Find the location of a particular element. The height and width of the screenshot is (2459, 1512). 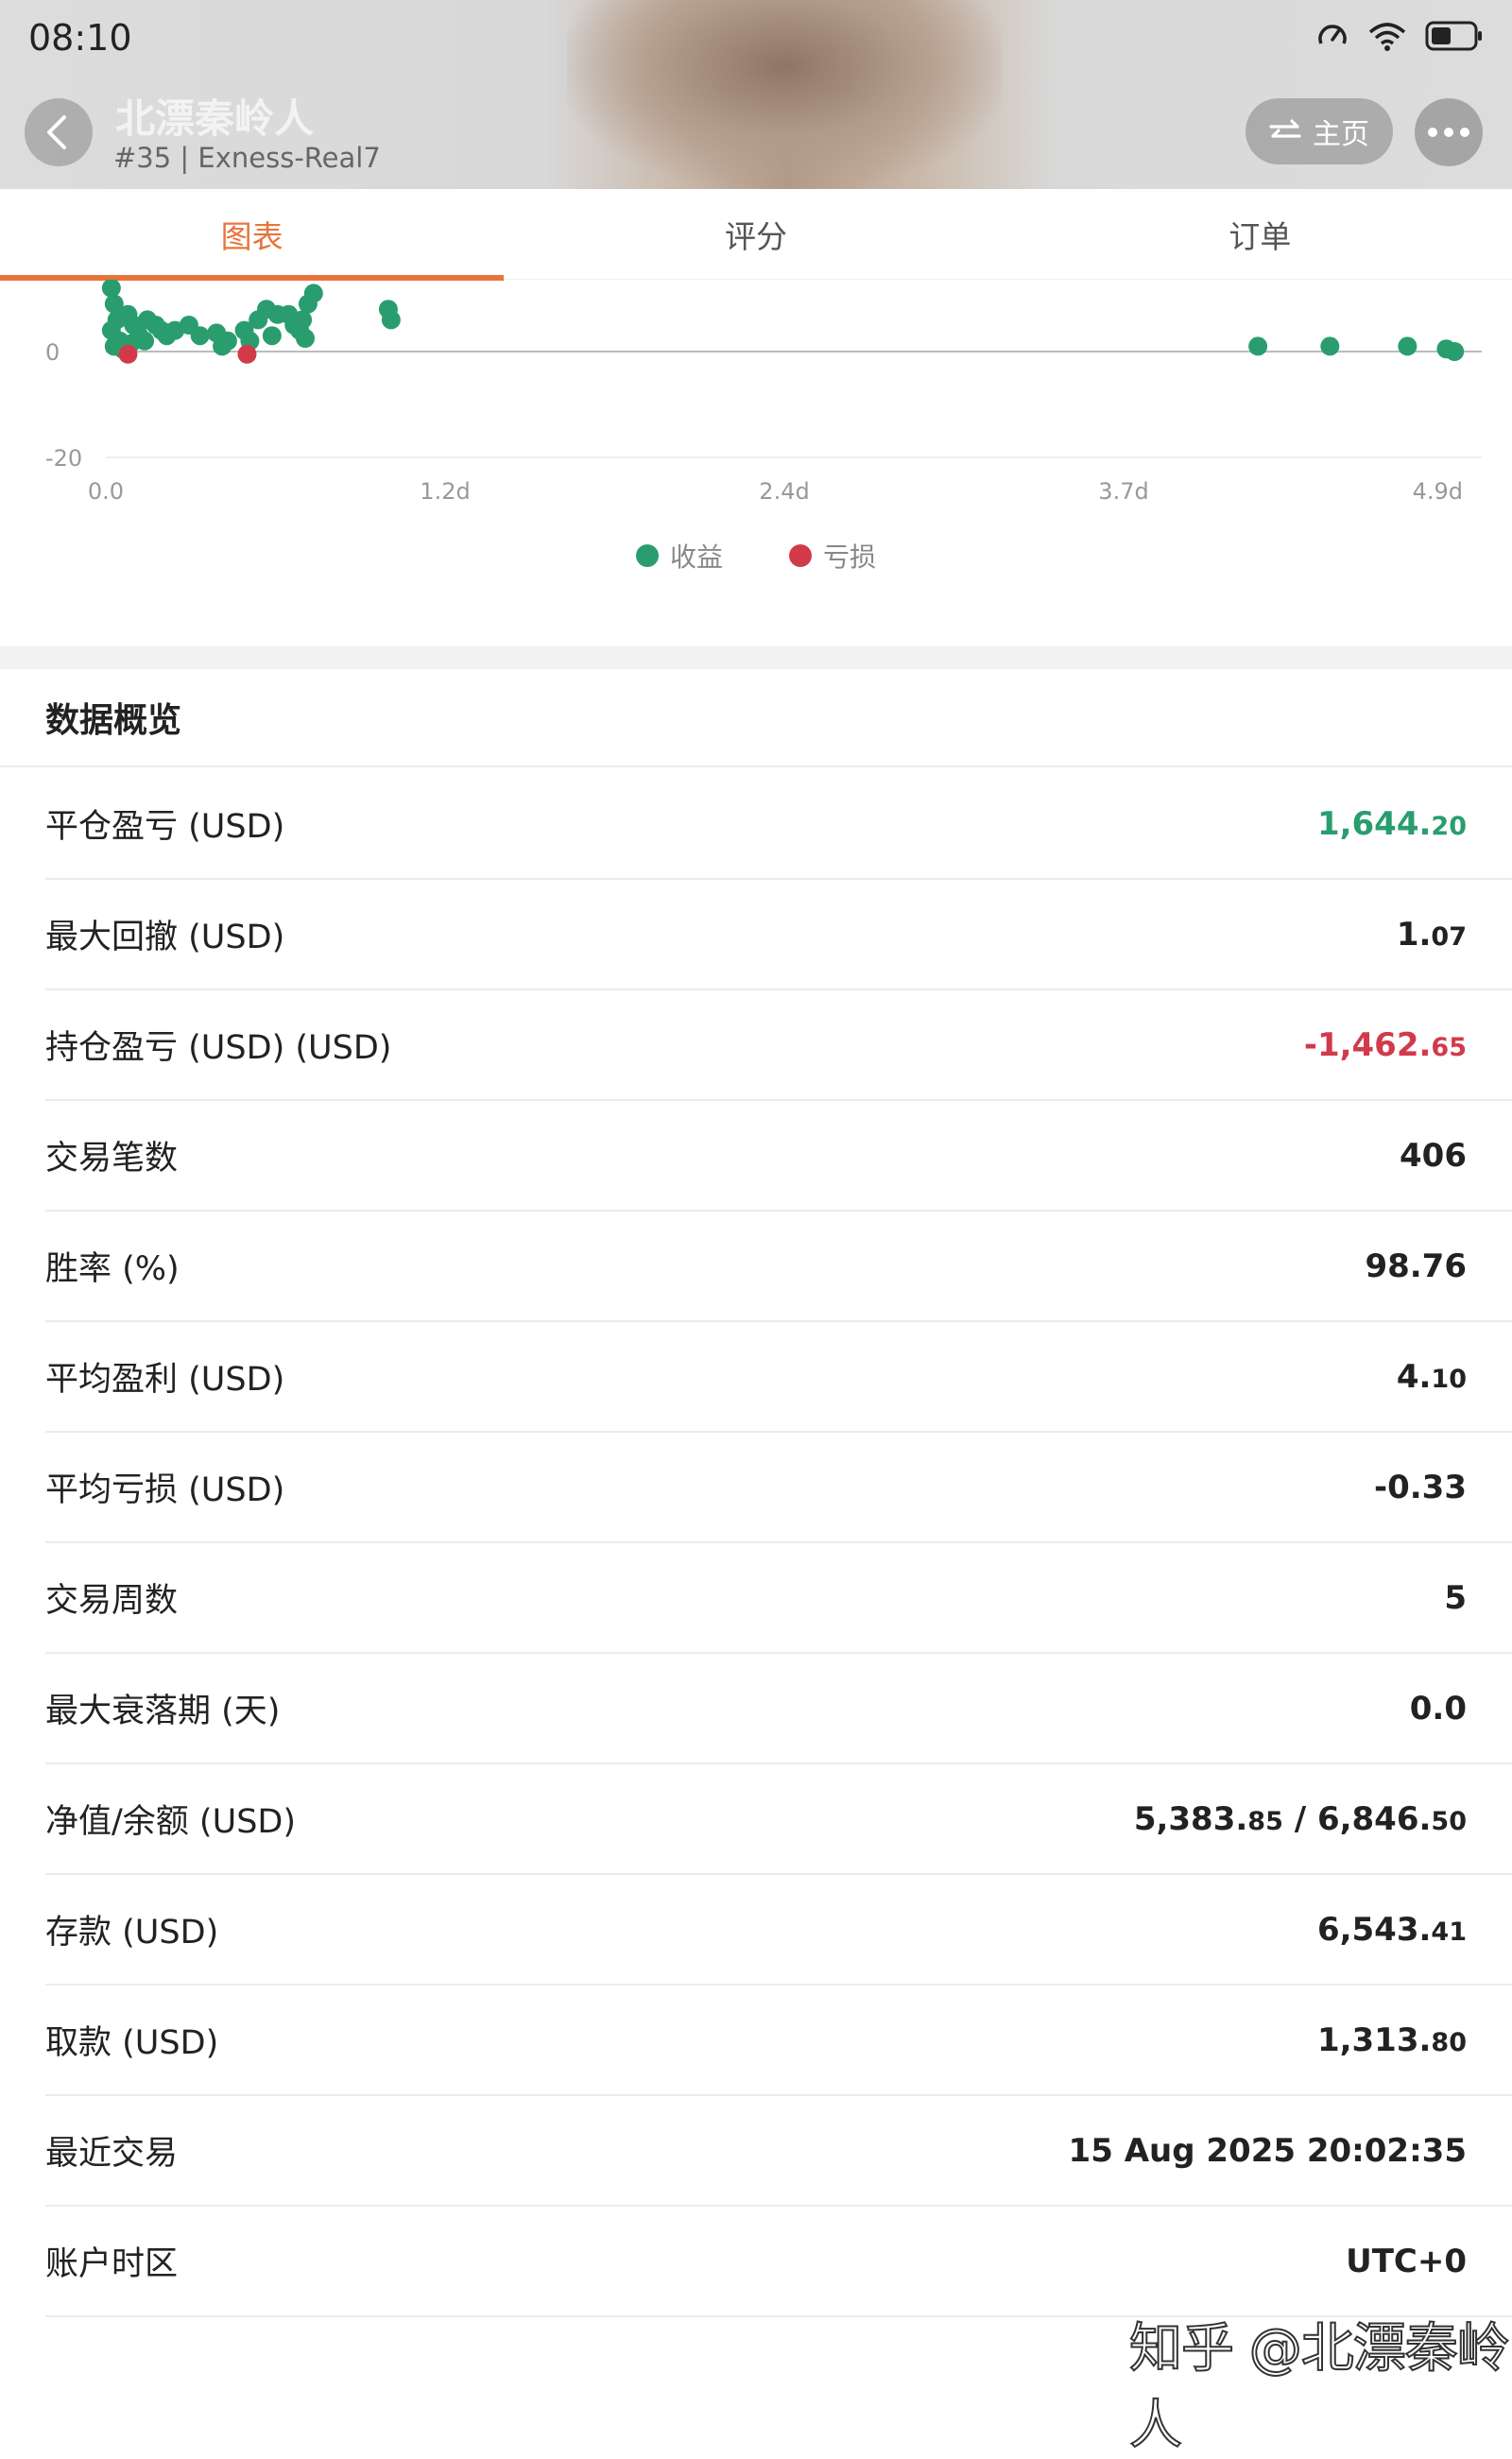

overview-row-label: 账户时区 is located at coordinates (112, 2264).